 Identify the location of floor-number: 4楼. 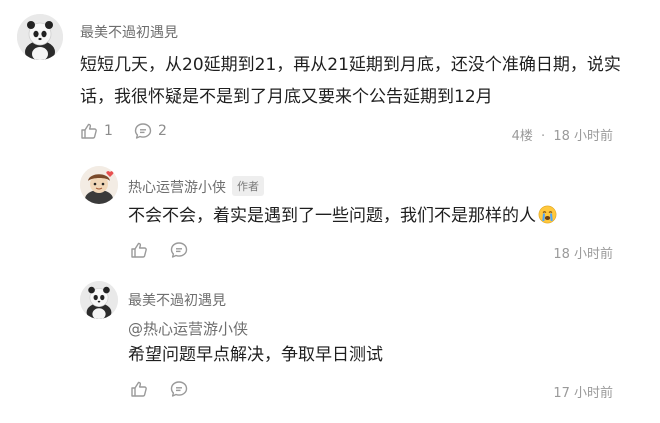
(522, 136).